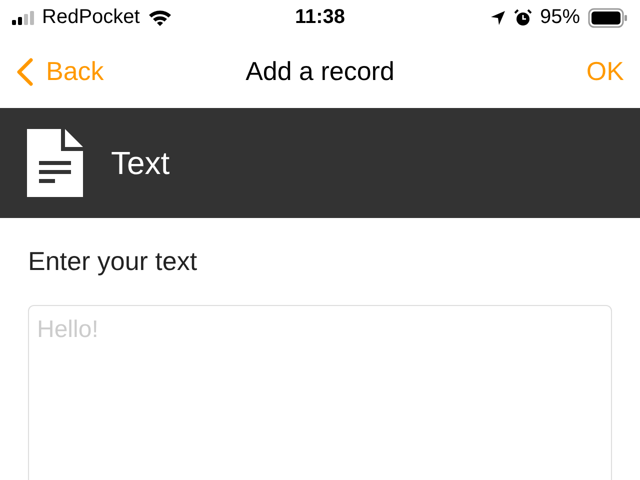  I want to click on ok-button: OK, so click(605, 71).